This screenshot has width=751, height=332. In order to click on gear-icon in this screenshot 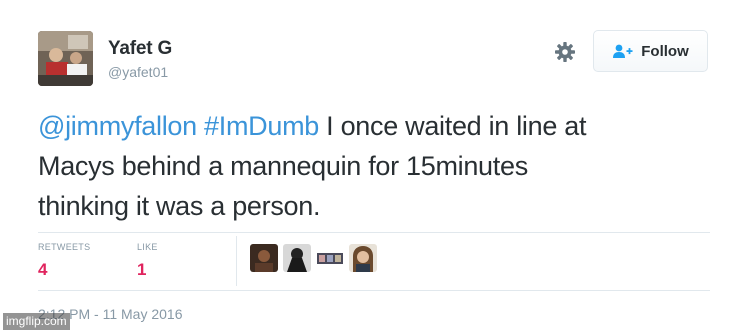, I will do `click(565, 52)`.